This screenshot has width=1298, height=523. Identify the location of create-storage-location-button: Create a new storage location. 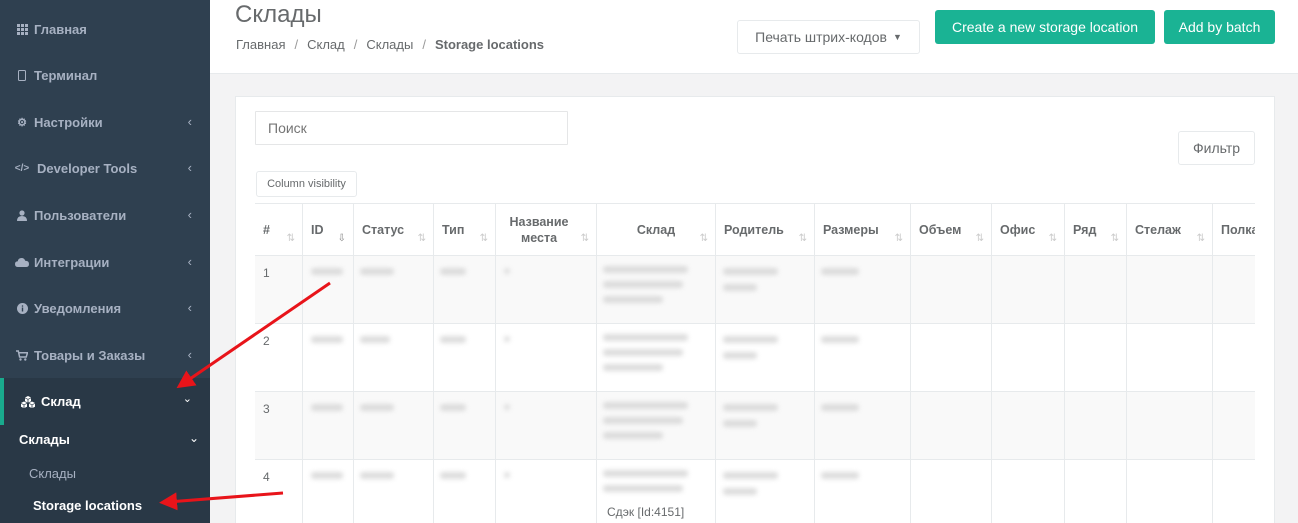
(1045, 27).